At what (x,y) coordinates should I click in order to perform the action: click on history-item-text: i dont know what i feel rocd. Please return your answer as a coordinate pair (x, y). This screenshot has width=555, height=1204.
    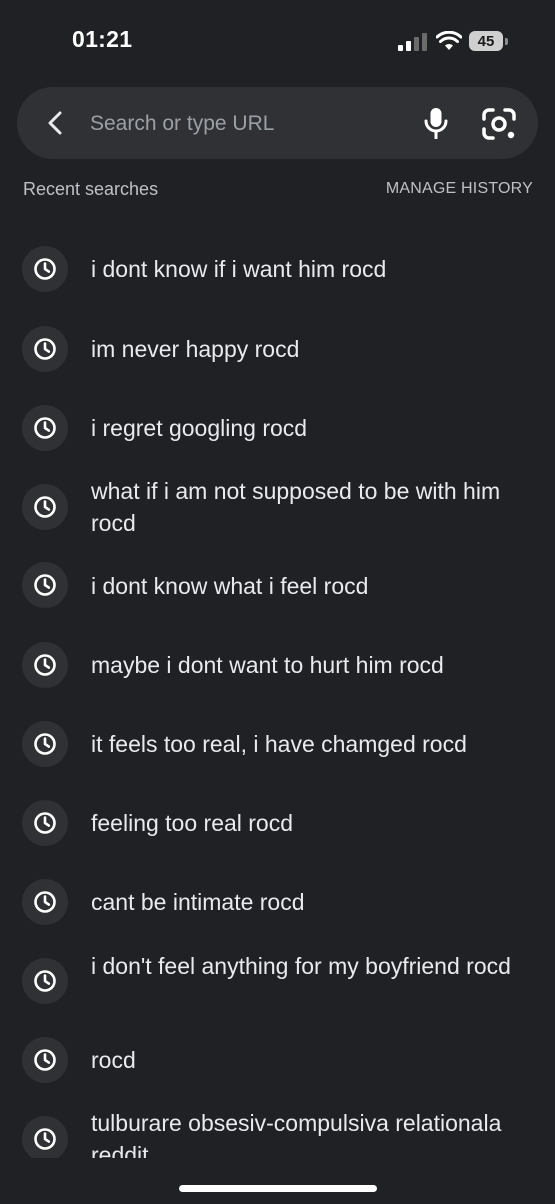
    Looking at the image, I should click on (230, 586).